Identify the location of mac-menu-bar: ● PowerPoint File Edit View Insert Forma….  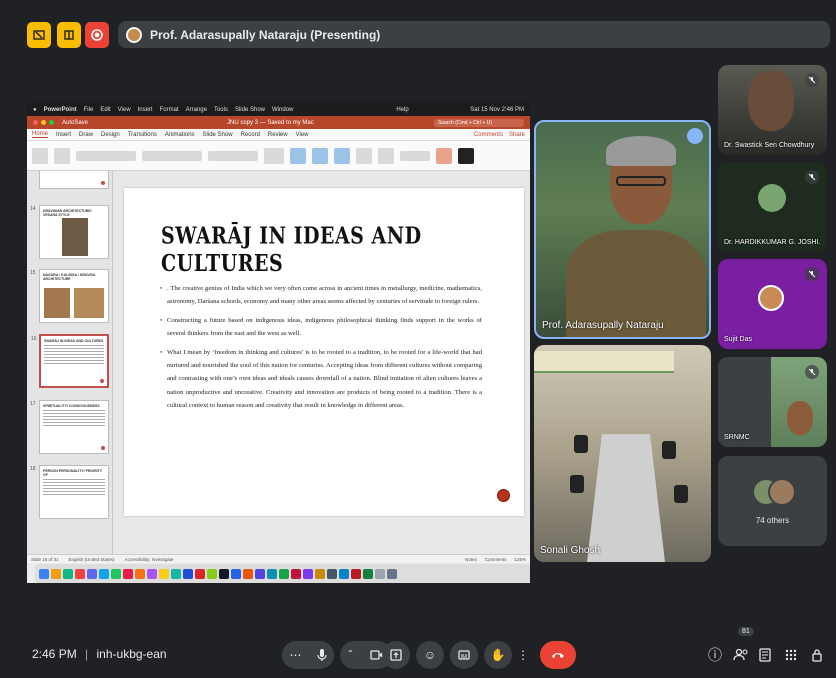
(278, 109).